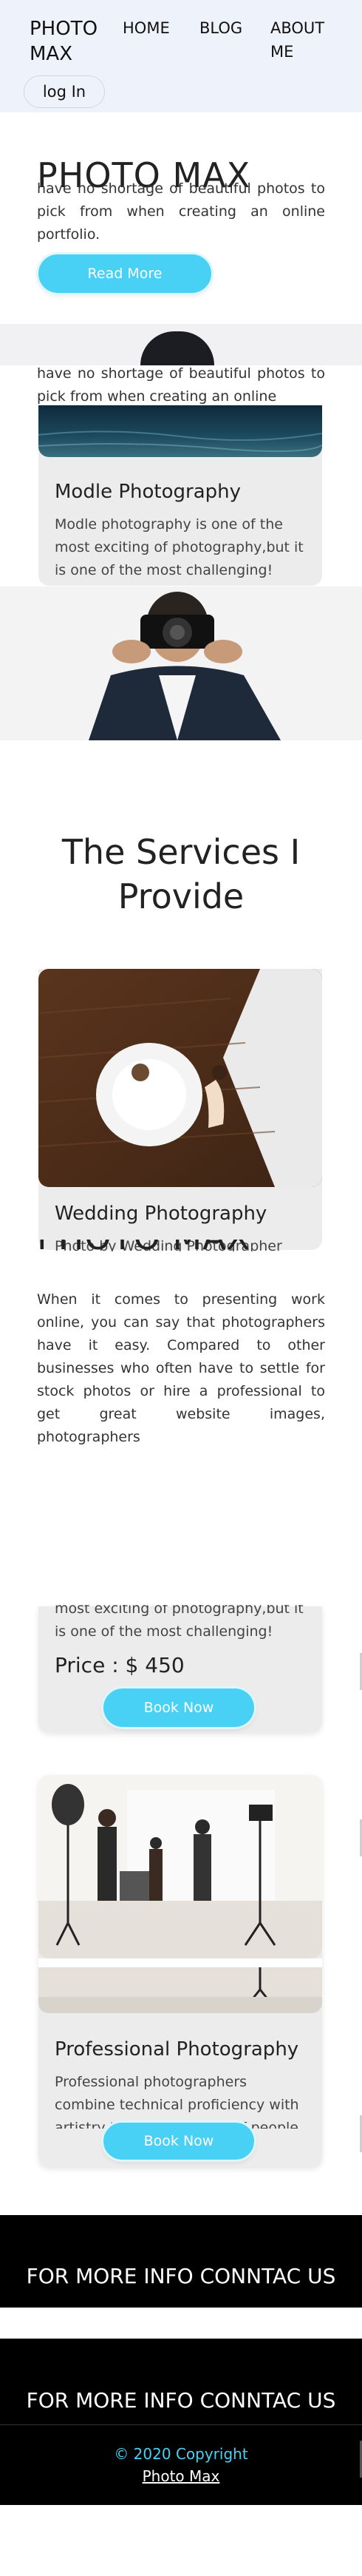 This screenshot has width=362, height=2576. What do you see at coordinates (70, 41) in the screenshot?
I see `site-logo: PHOTO MAX` at bounding box center [70, 41].